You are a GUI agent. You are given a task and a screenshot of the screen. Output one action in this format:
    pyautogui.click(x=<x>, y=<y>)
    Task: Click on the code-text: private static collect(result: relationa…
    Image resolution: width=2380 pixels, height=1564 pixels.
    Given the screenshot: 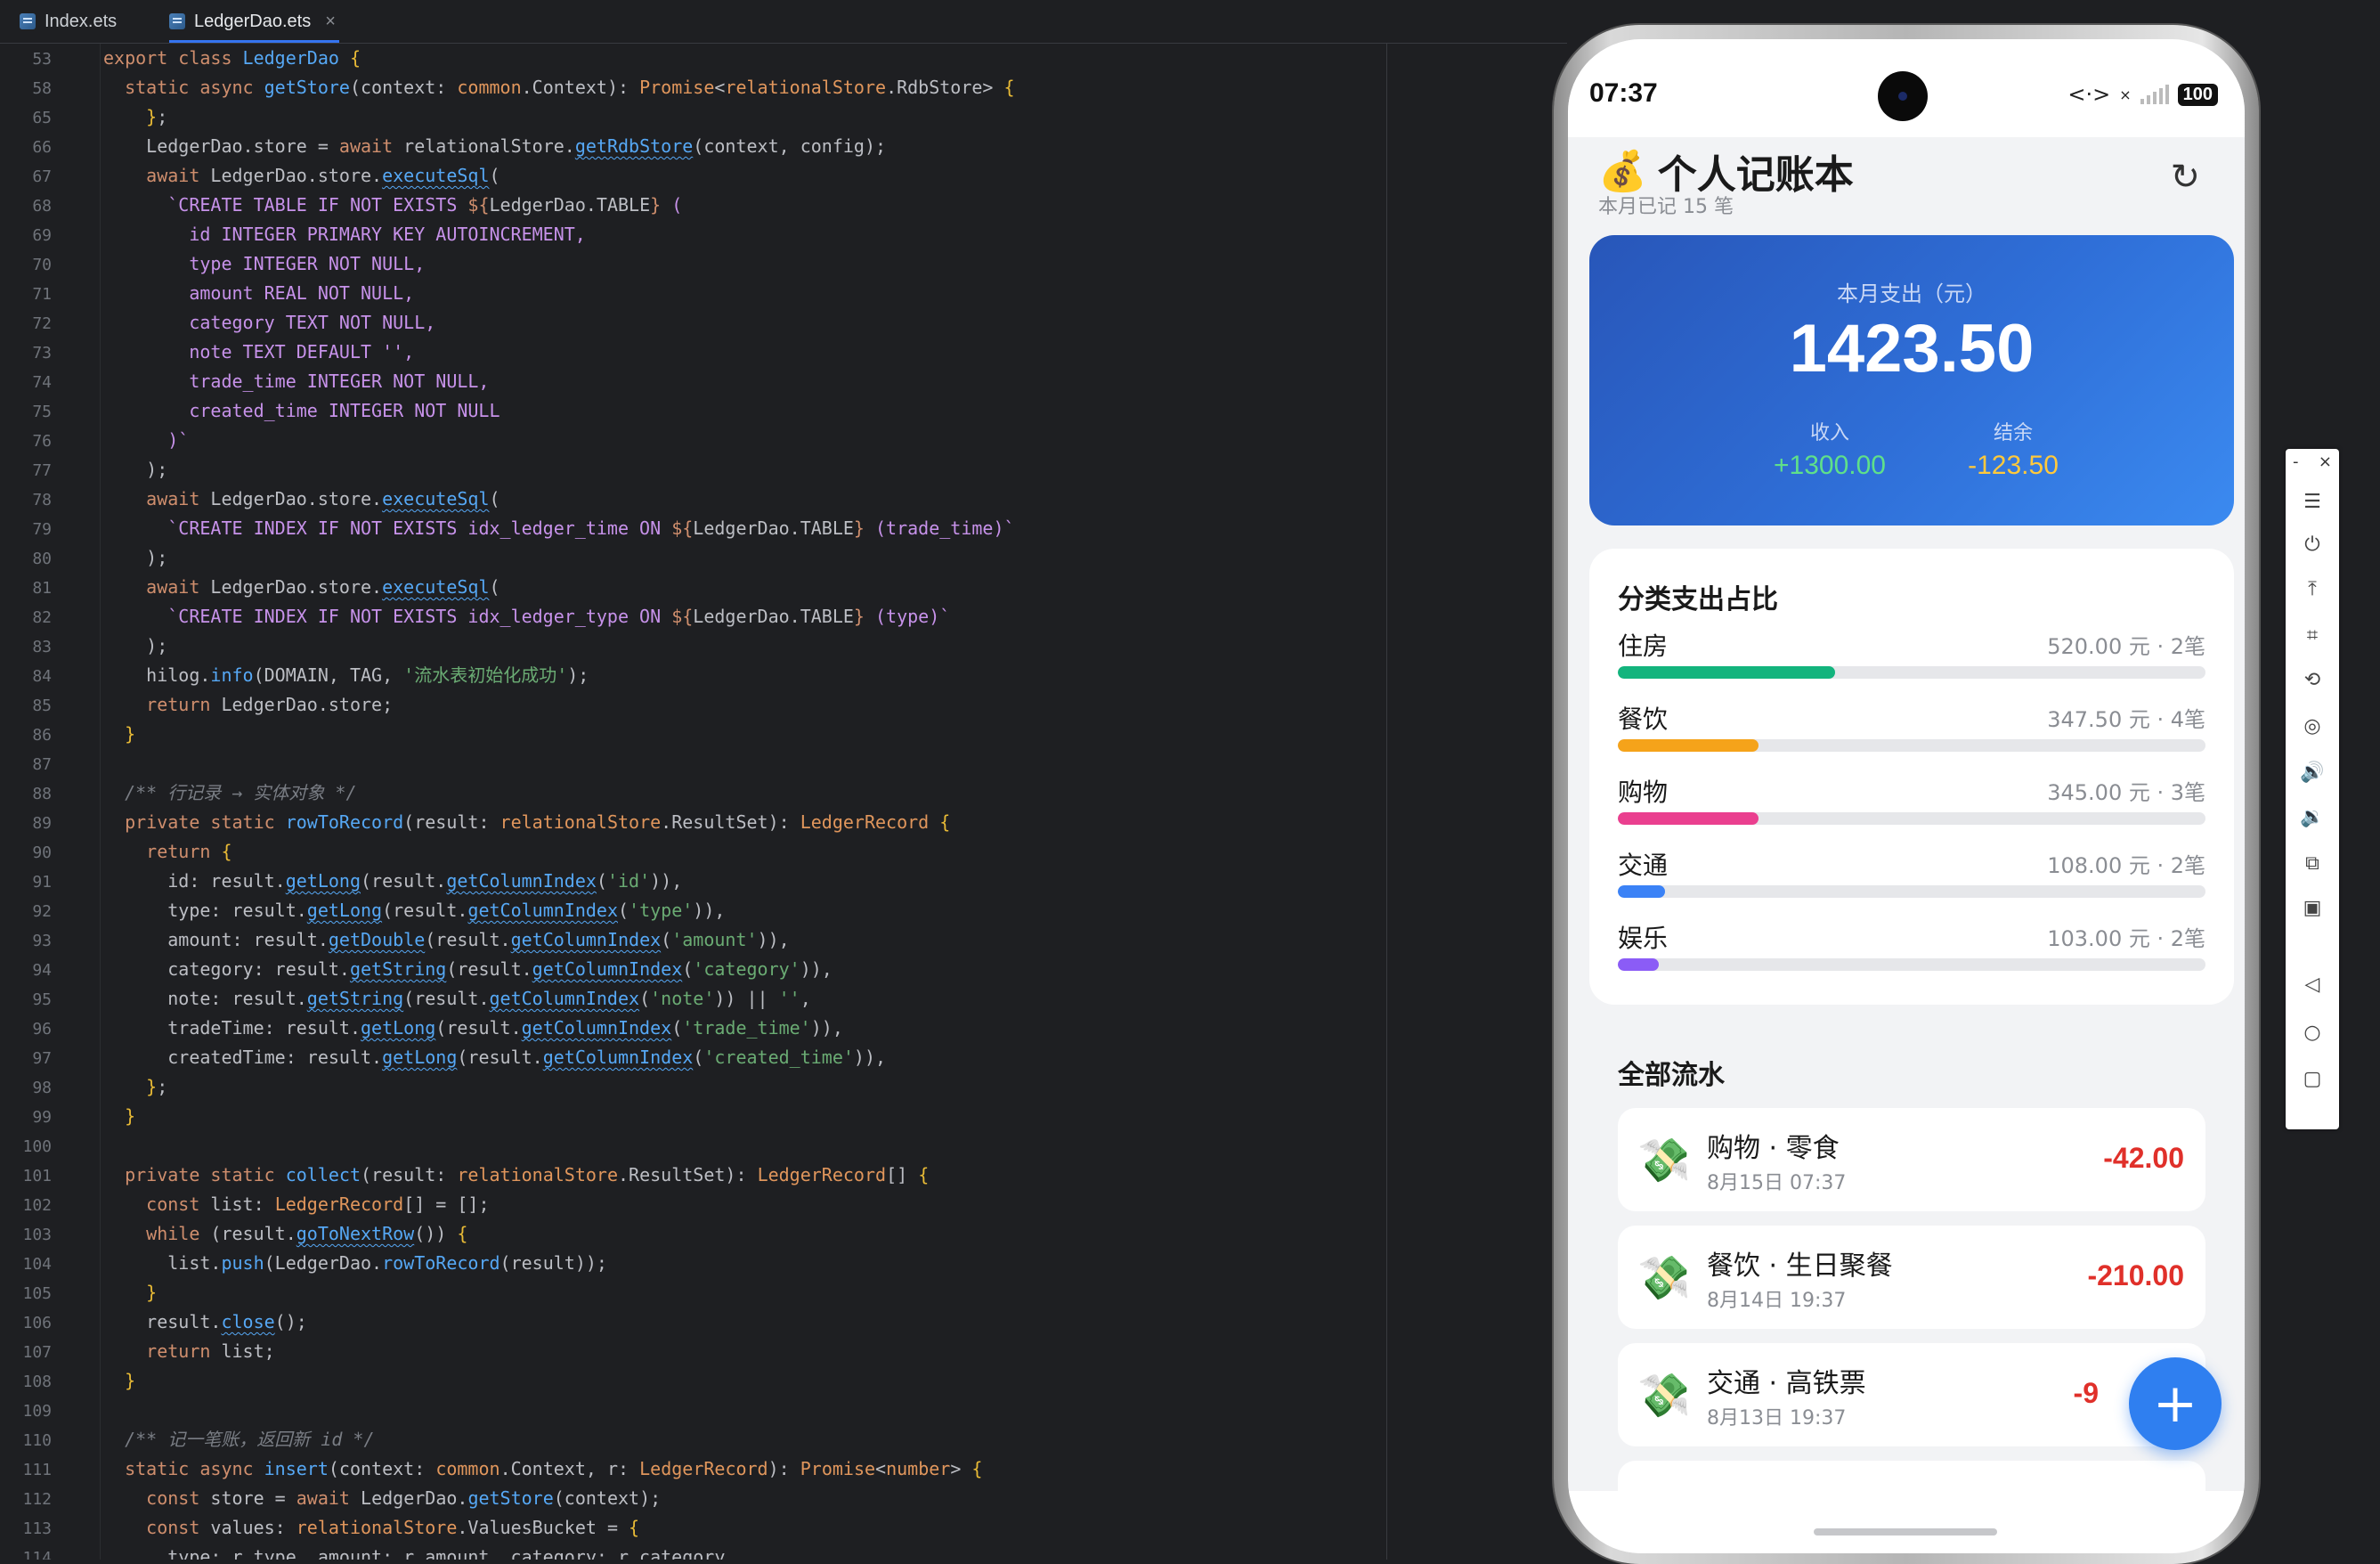 What is the action you would take?
    pyautogui.click(x=516, y=1175)
    